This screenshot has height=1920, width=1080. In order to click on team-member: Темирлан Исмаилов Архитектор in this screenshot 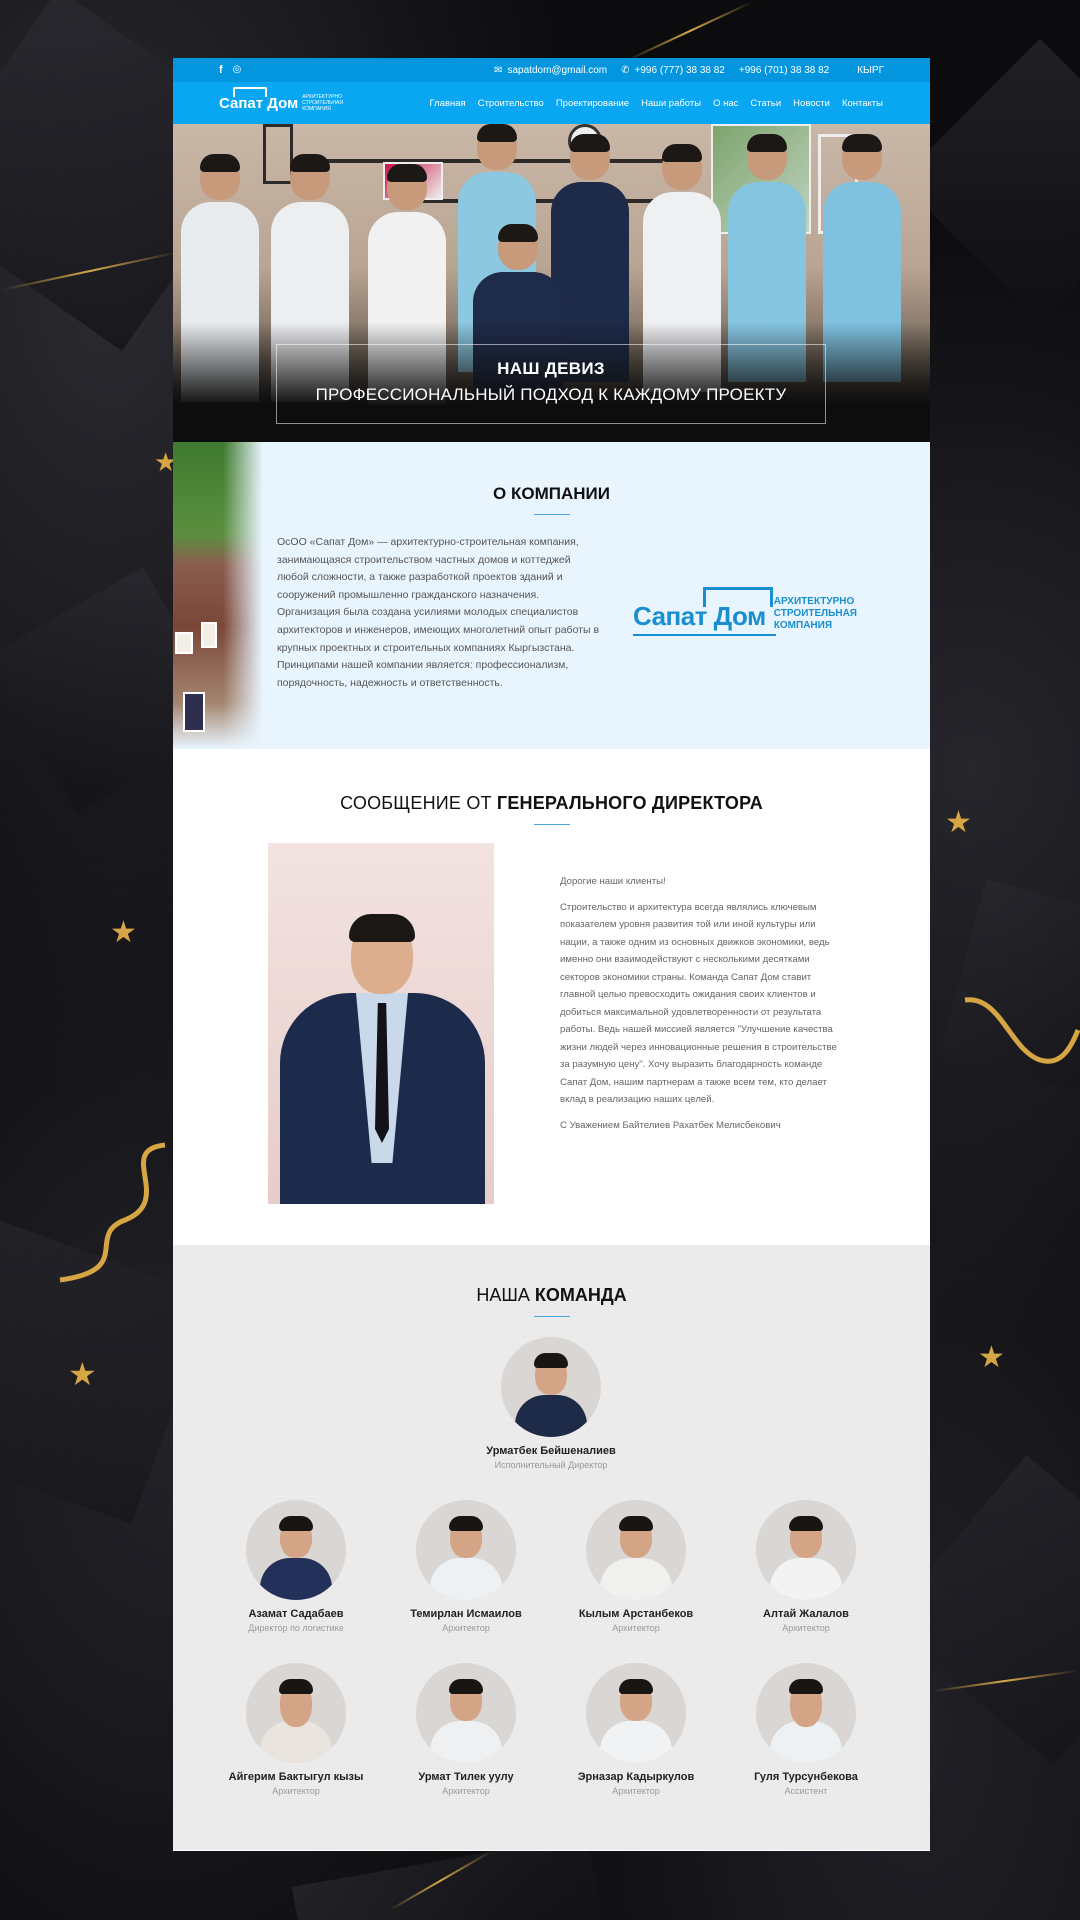, I will do `click(466, 1566)`.